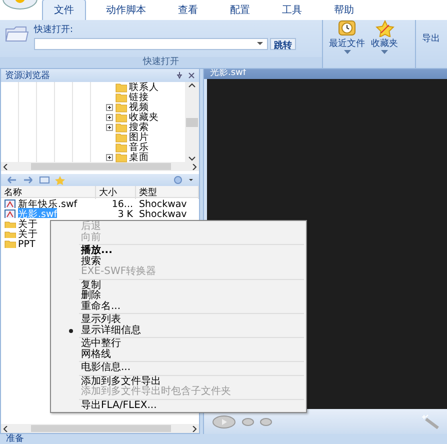 This screenshot has width=447, height=444. What do you see at coordinates (139, 137) in the screenshot?
I see `tree-item: 图片` at bounding box center [139, 137].